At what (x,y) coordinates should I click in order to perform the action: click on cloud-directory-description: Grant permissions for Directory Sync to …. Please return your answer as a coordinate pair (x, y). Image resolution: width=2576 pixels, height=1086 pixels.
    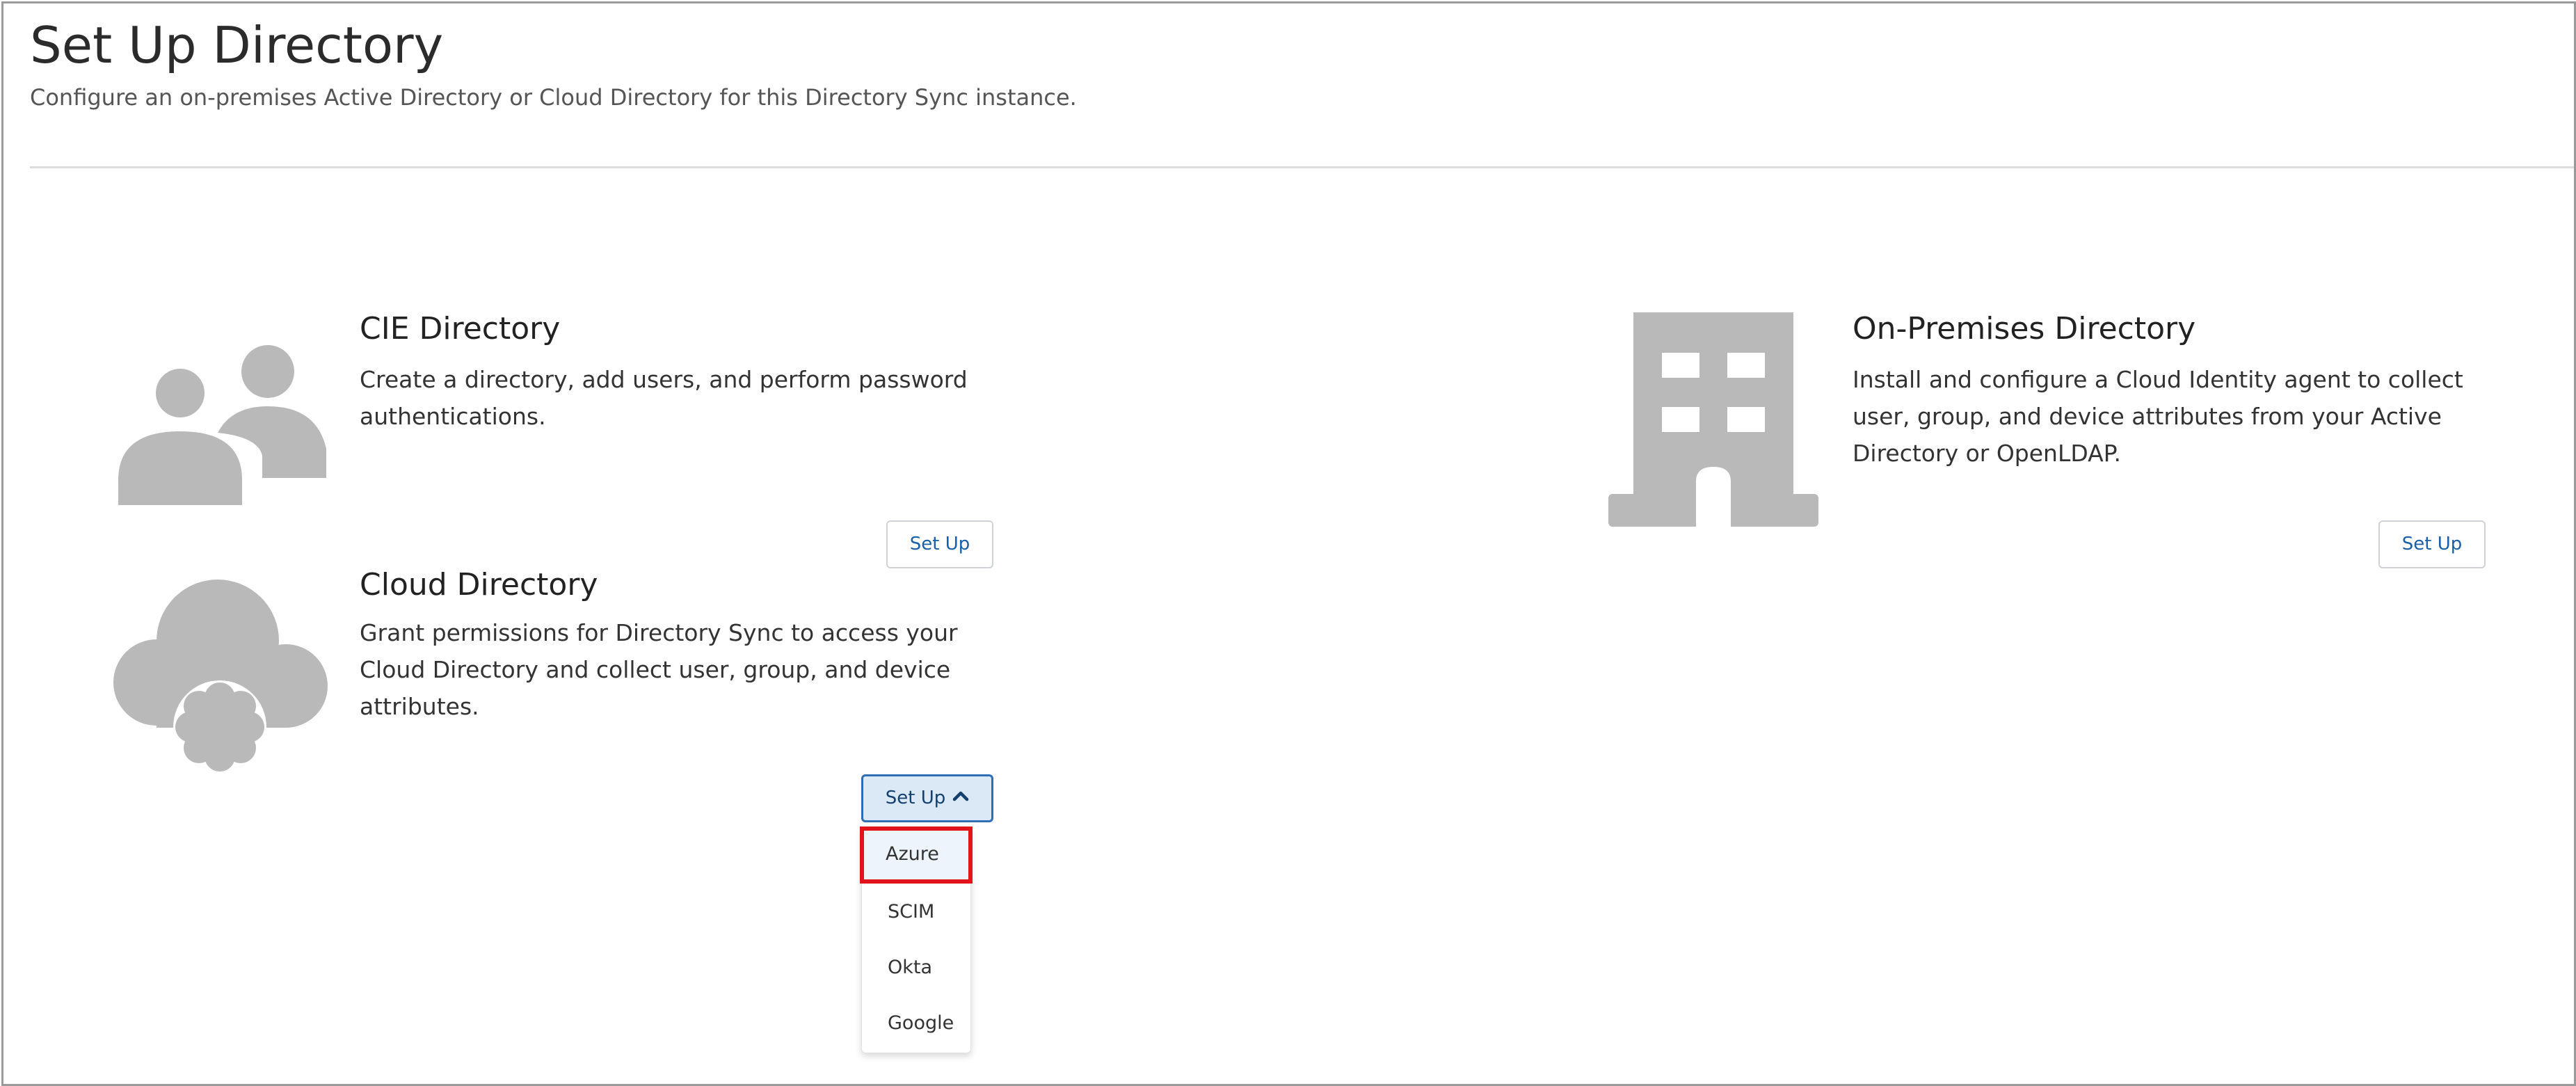
    Looking at the image, I should click on (659, 669).